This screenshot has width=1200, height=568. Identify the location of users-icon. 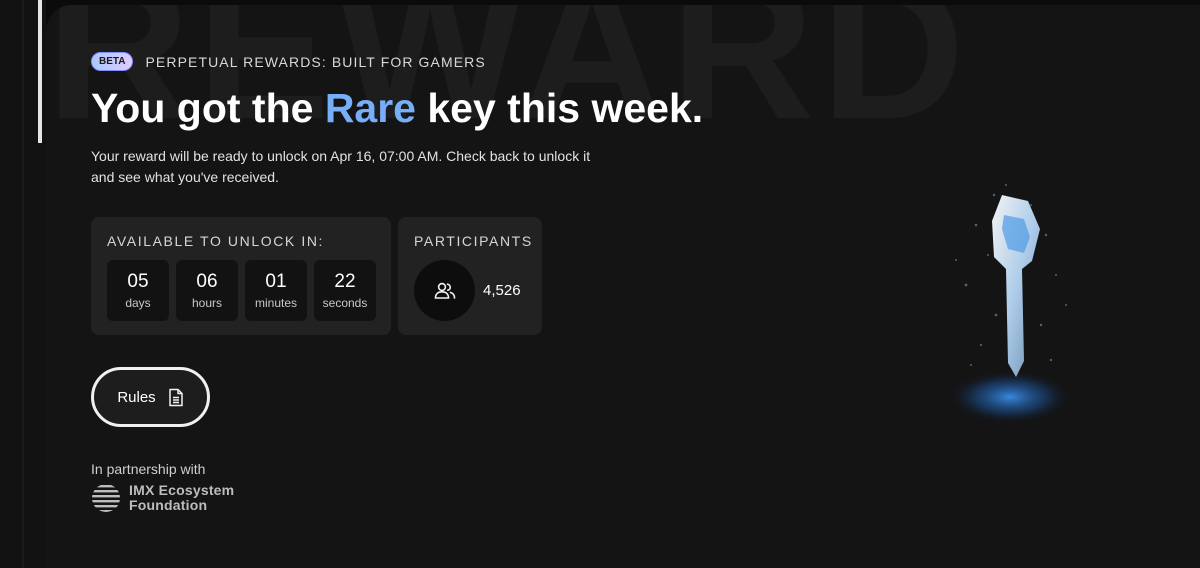
(444, 290).